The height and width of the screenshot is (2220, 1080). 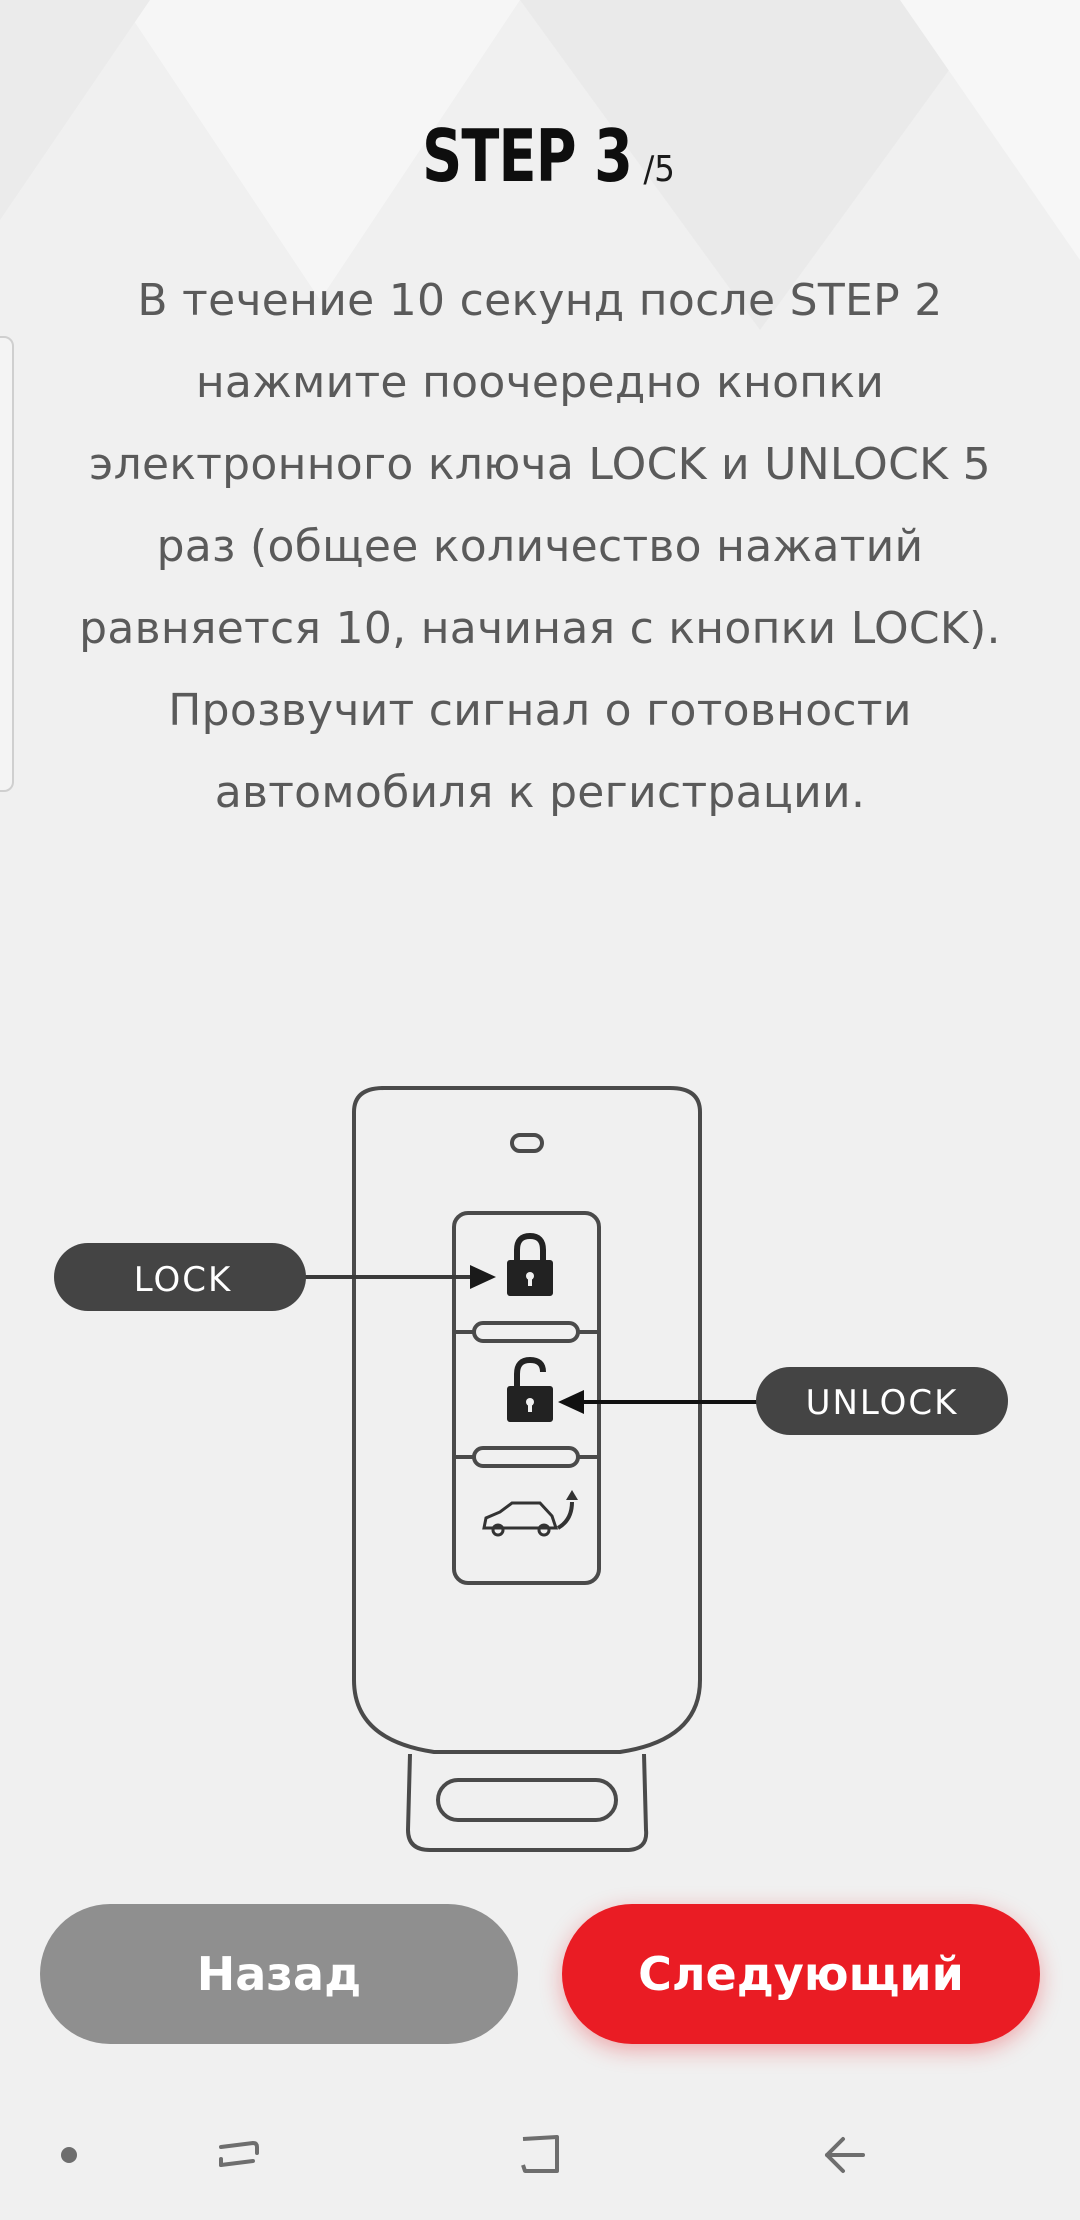 I want to click on unlock-label: UNLOCK, so click(x=882, y=1403).